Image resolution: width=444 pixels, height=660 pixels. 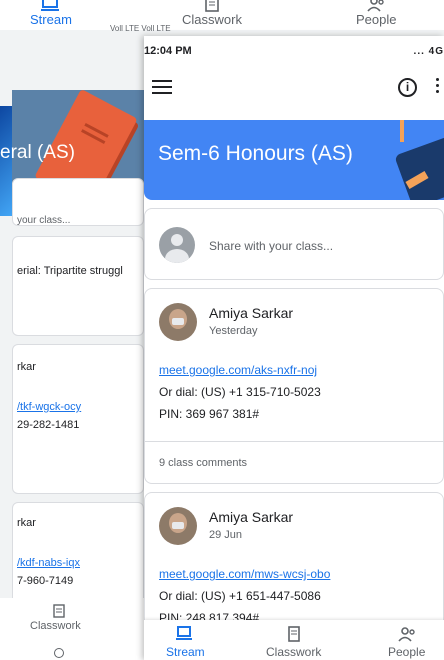 I want to click on background-author-2: rkar, so click(x=26, y=523).